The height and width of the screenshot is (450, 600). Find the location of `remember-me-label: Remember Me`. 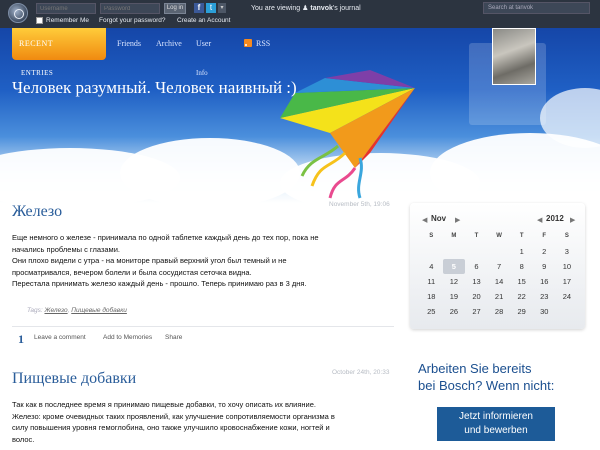

remember-me-label: Remember Me is located at coordinates (67, 20).